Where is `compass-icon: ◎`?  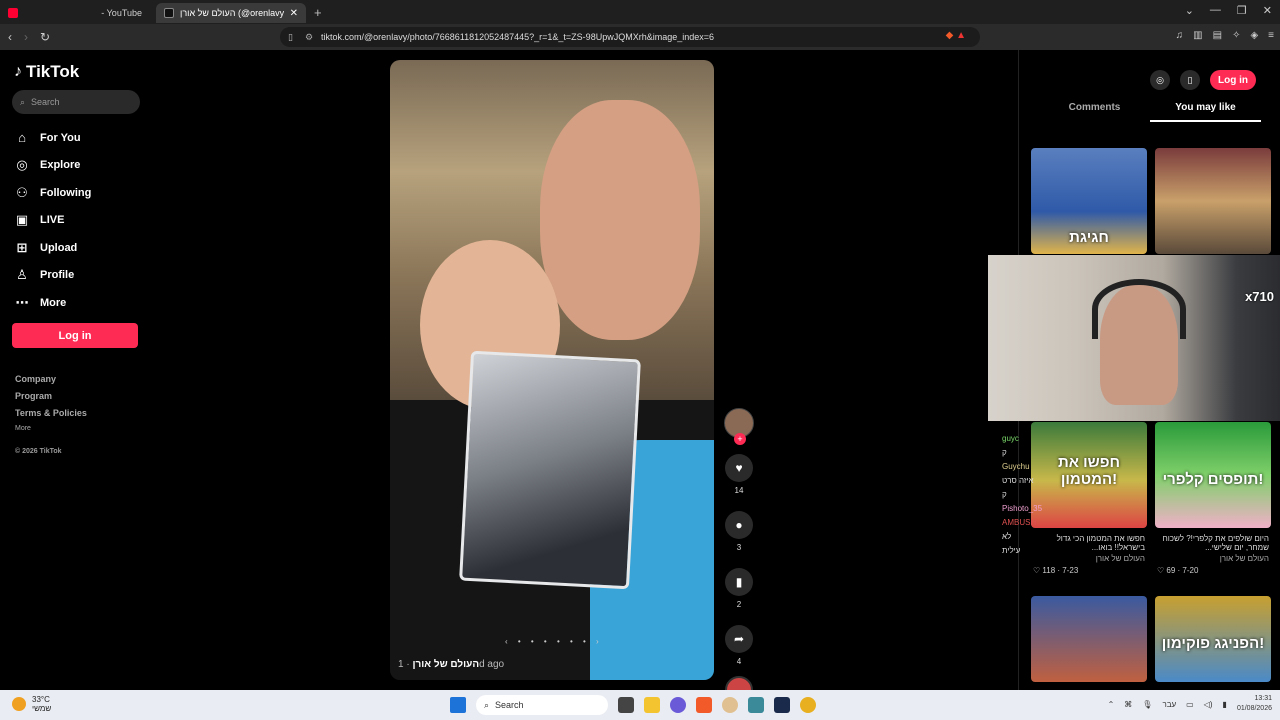
compass-icon: ◎ is located at coordinates (22, 165).